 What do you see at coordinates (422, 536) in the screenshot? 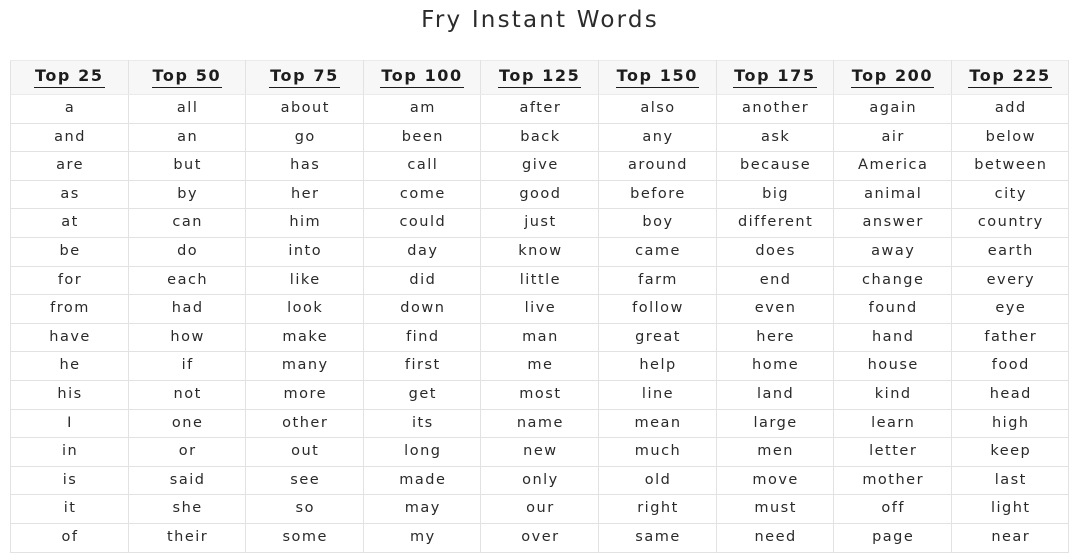
I see `word-text: my` at bounding box center [422, 536].